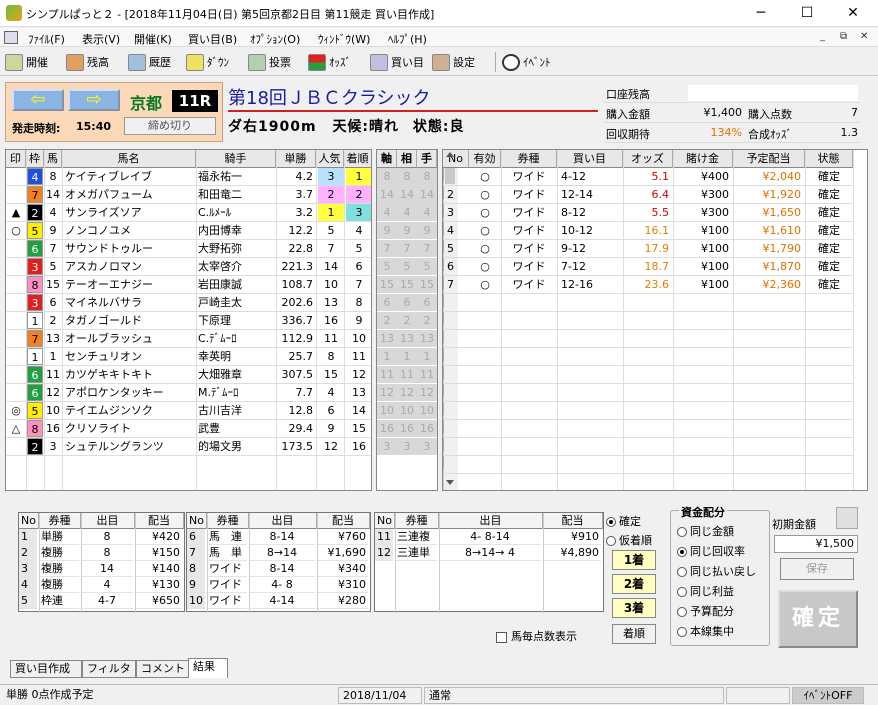  What do you see at coordinates (163, 669) in the screenshot?
I see `tab-comment: コメント` at bounding box center [163, 669].